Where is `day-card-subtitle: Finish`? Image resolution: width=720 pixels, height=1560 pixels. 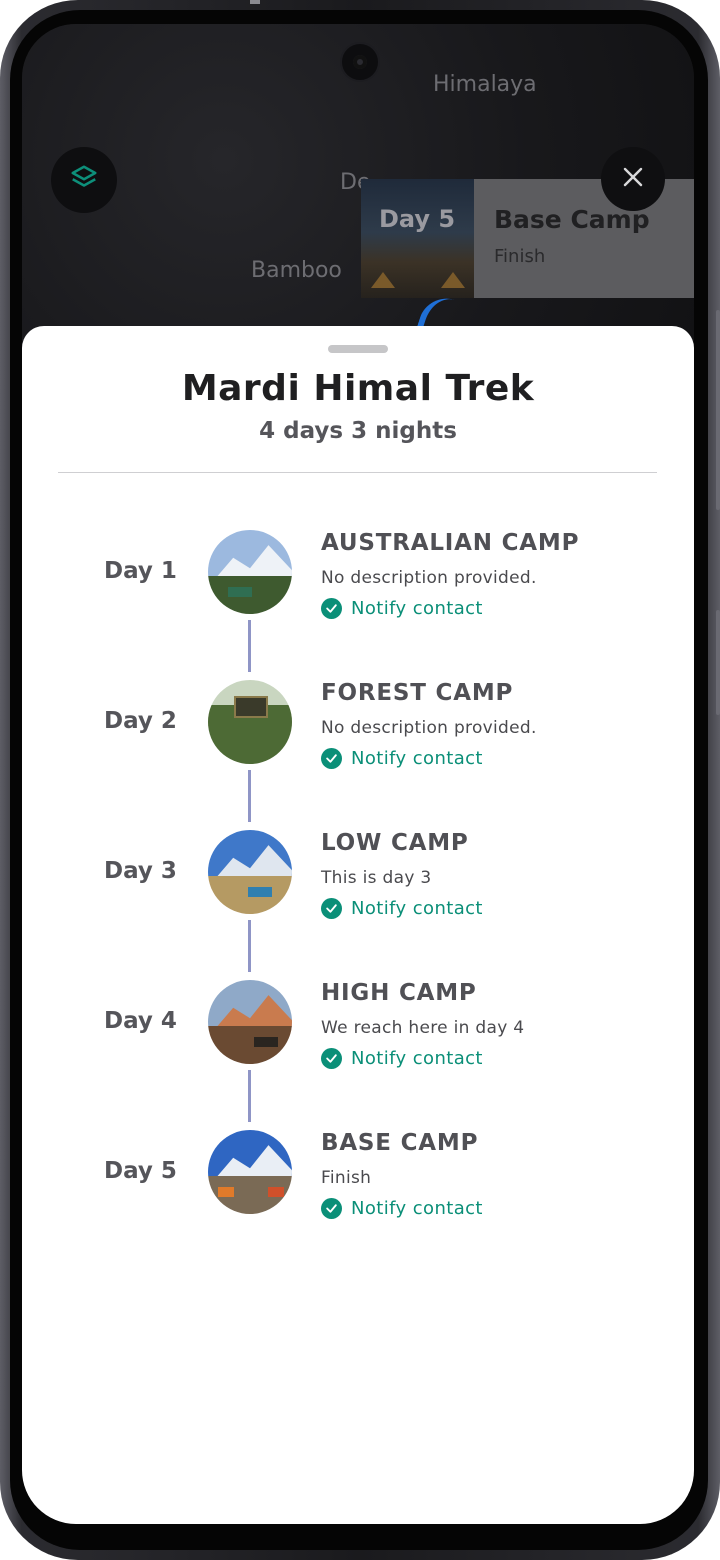 day-card-subtitle: Finish is located at coordinates (520, 256).